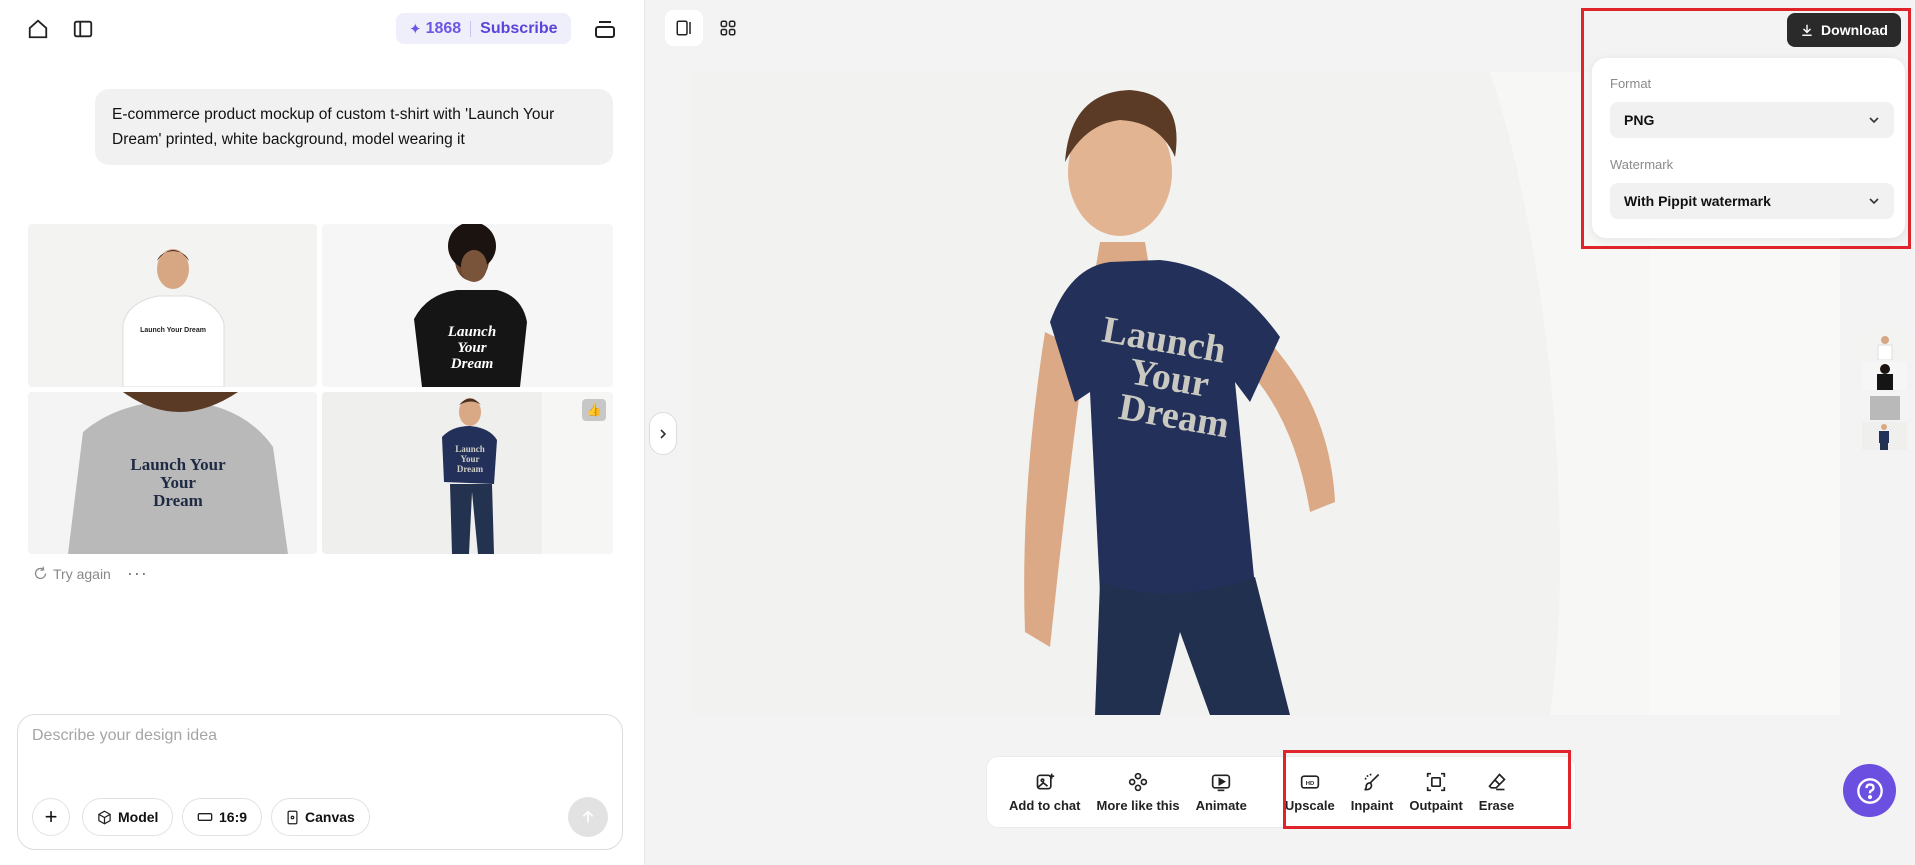 This screenshot has width=1915, height=865. I want to click on divider, so click(471, 28).